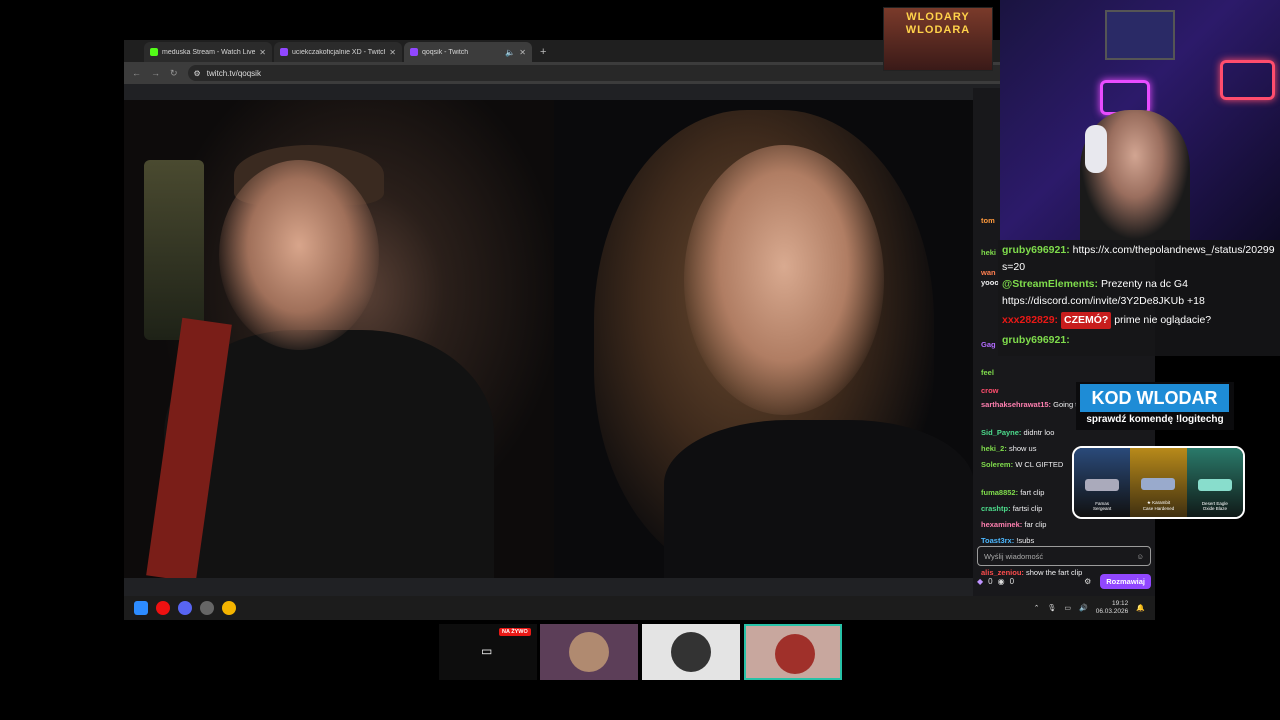 Image resolution: width=1280 pixels, height=720 pixels. I want to click on discord-icon, so click(185, 608).